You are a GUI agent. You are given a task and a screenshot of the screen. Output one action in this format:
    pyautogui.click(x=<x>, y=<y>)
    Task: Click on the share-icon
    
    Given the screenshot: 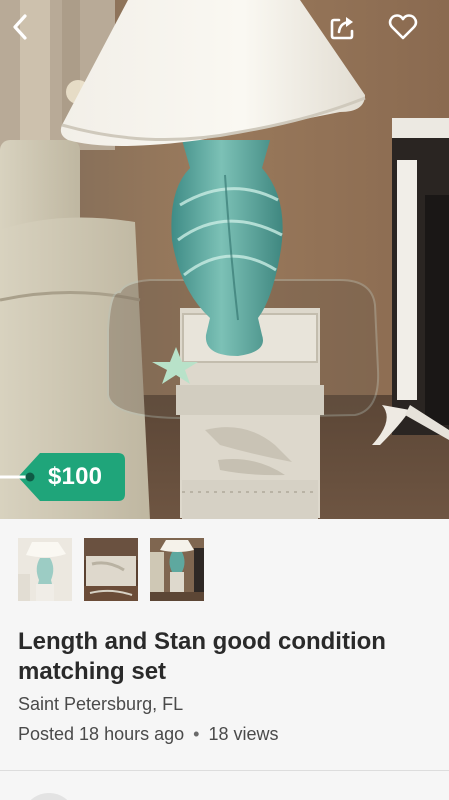 What is the action you would take?
    pyautogui.click(x=342, y=28)
    